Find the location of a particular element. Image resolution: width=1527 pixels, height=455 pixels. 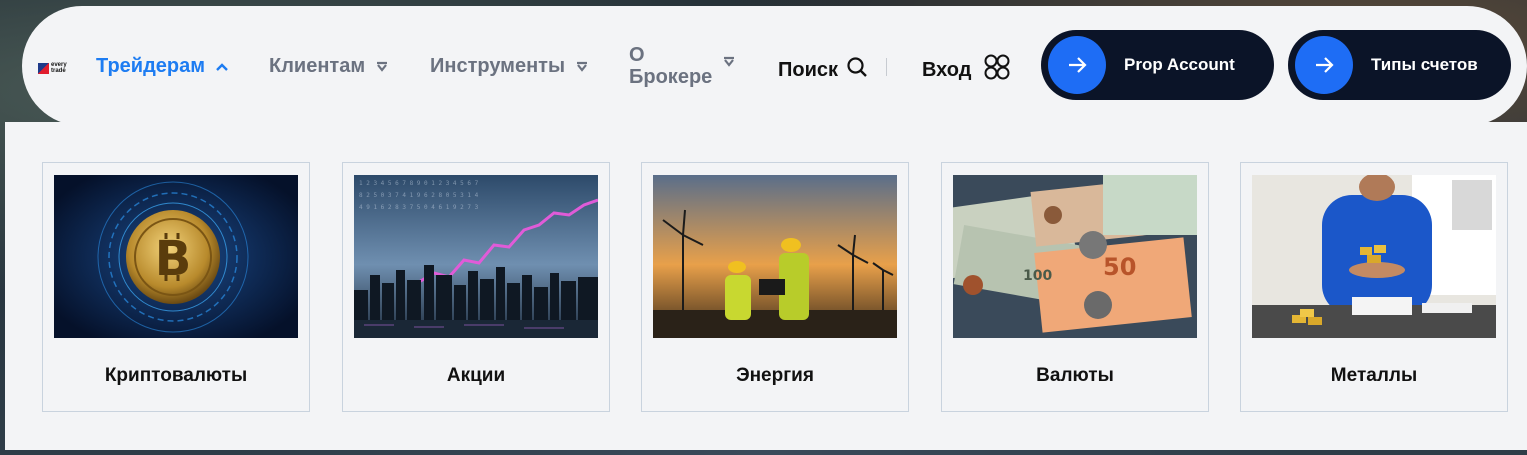

nav-item-clients: Клиентам is located at coordinates (329, 66).